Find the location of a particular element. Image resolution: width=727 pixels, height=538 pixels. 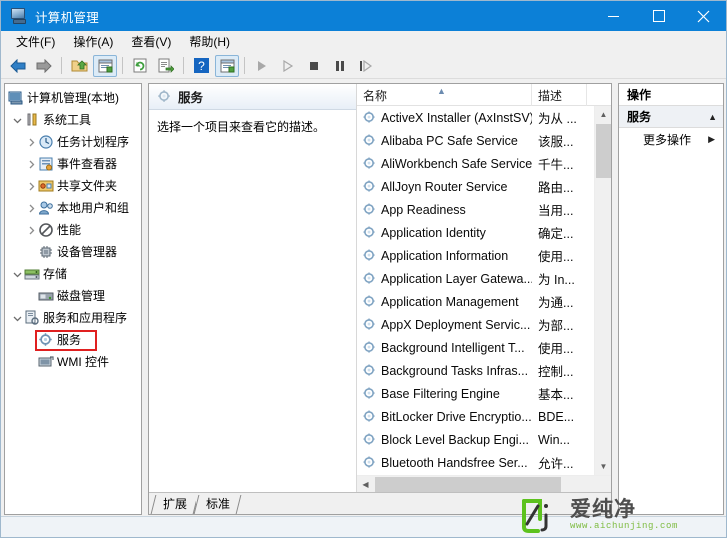

services-icon is located at coordinates (46, 340).